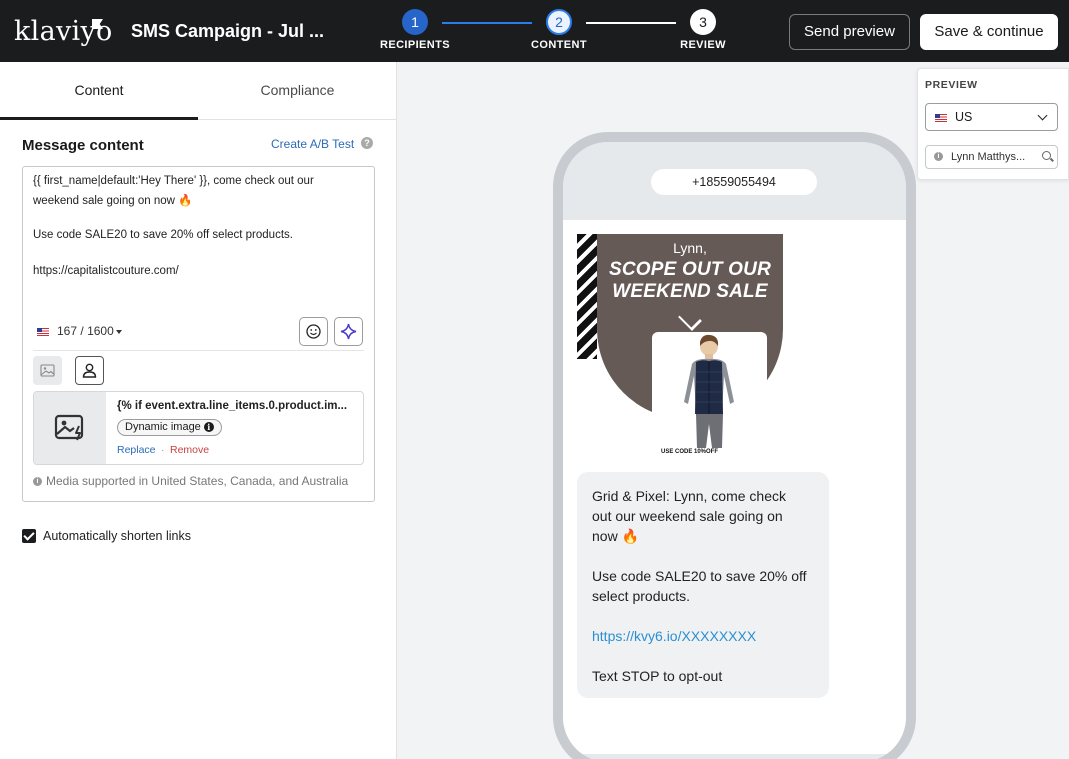 Image resolution: width=1069 pixels, height=759 pixels. Describe the element at coordinates (117, 536) in the screenshot. I see `shorten-links-label: Automatically shorten links` at that location.